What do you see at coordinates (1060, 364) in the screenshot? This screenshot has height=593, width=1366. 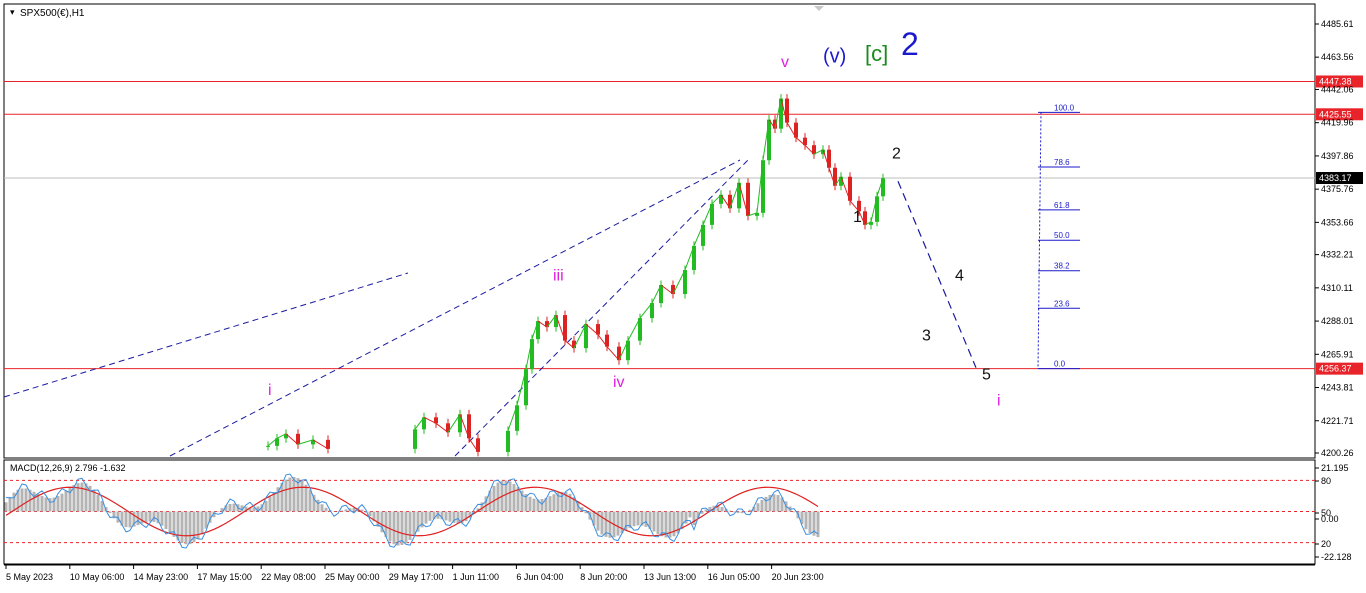 I see `fib-level-label: 0.0` at bounding box center [1060, 364].